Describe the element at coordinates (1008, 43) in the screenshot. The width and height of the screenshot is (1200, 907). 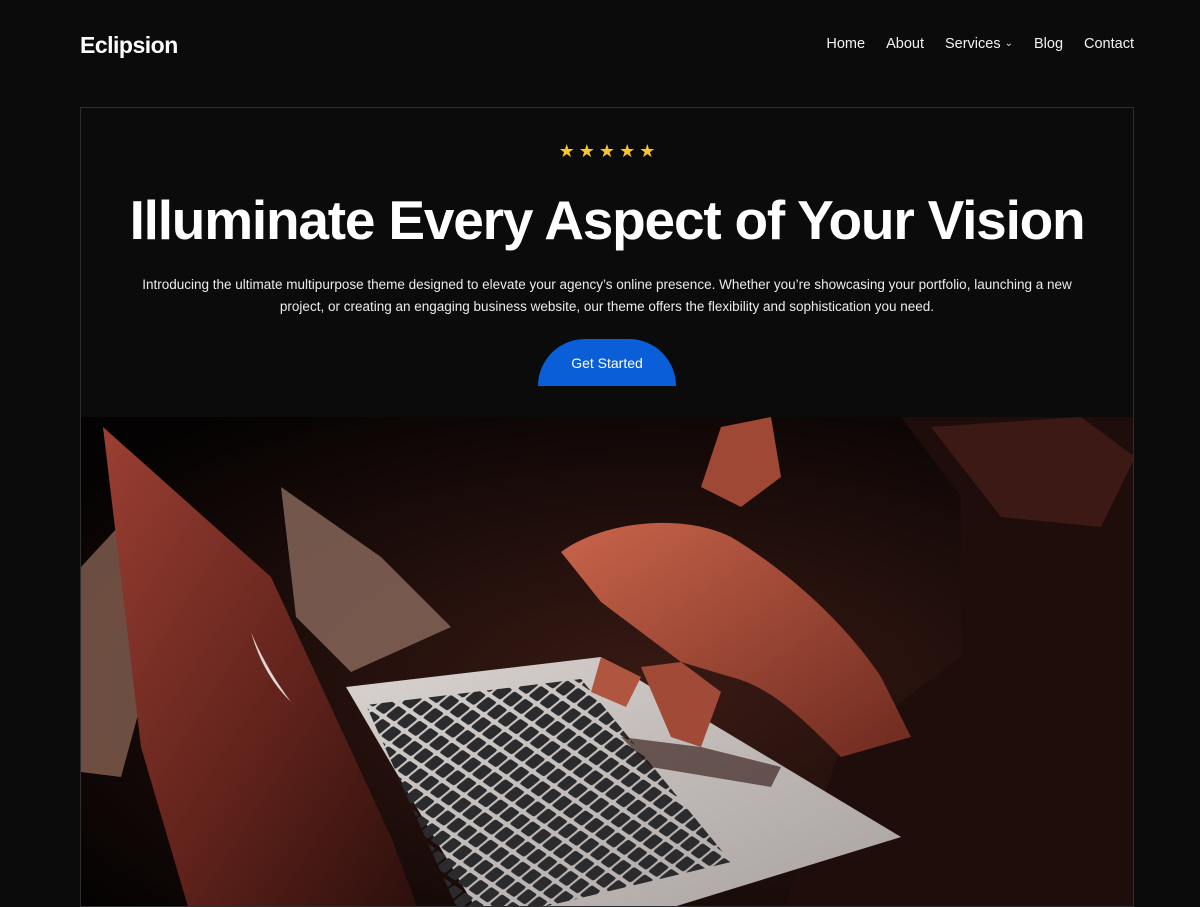
I see `chevron-down-icon: ⌄` at that location.